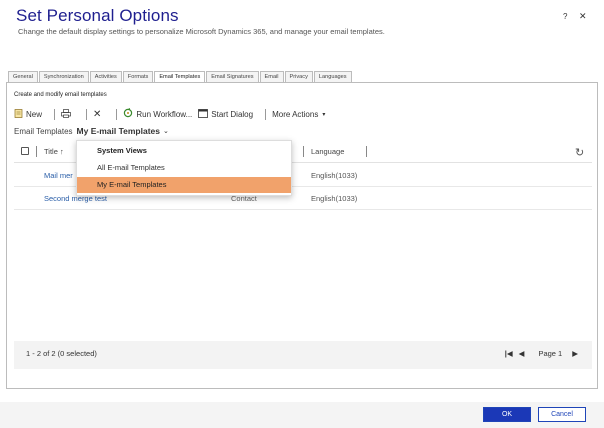 The height and width of the screenshot is (428, 604). What do you see at coordinates (562, 414) in the screenshot?
I see `cancel-button: Cancel` at bounding box center [562, 414].